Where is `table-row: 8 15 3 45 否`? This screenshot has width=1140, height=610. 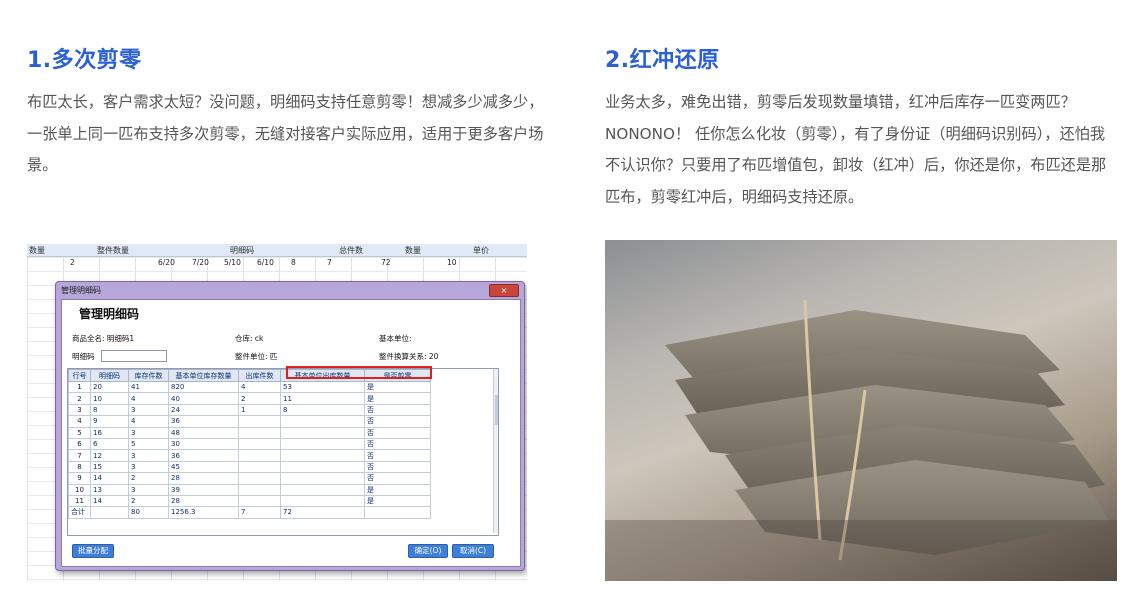
table-row: 8 15 3 45 否 is located at coordinates (249, 467).